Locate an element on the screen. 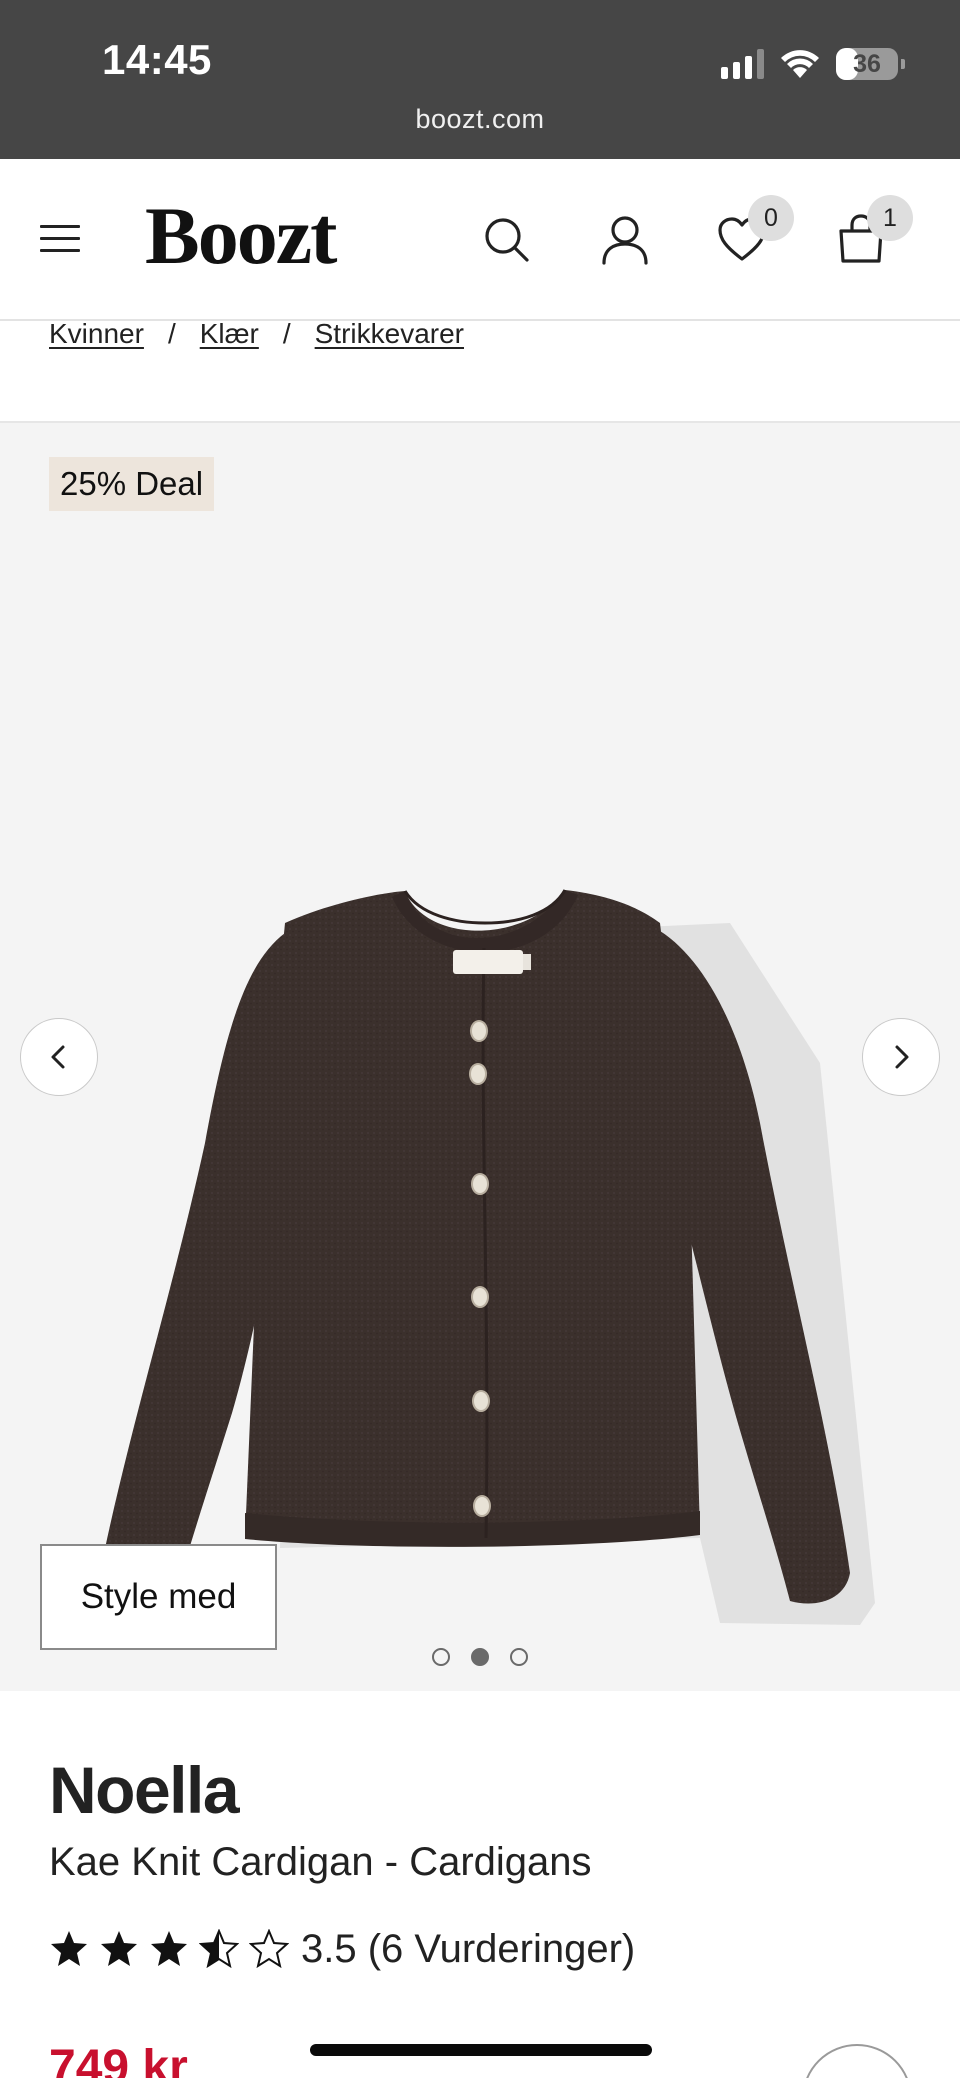 This screenshot has height=2078, width=960. product-rating: 3.5 (6 Vurderinger) is located at coordinates (342, 1949).